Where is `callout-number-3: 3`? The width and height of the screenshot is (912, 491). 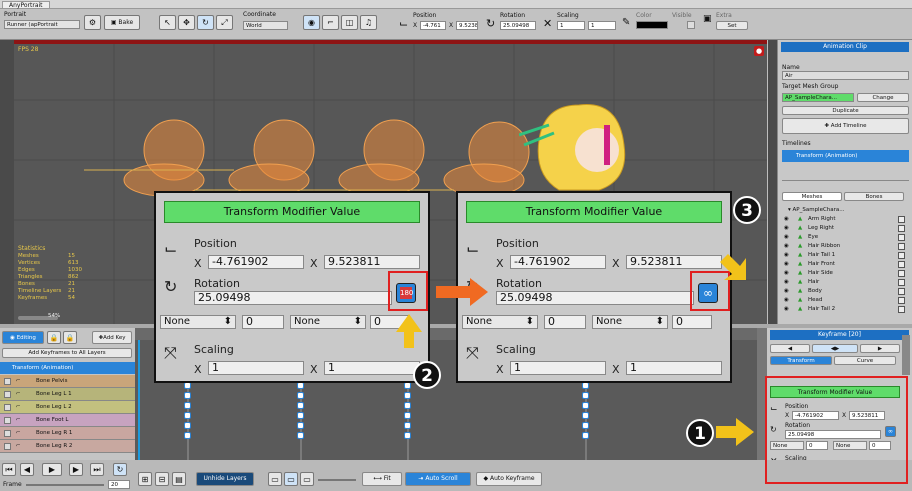
callout-number-3: 3 is located at coordinates (747, 210).